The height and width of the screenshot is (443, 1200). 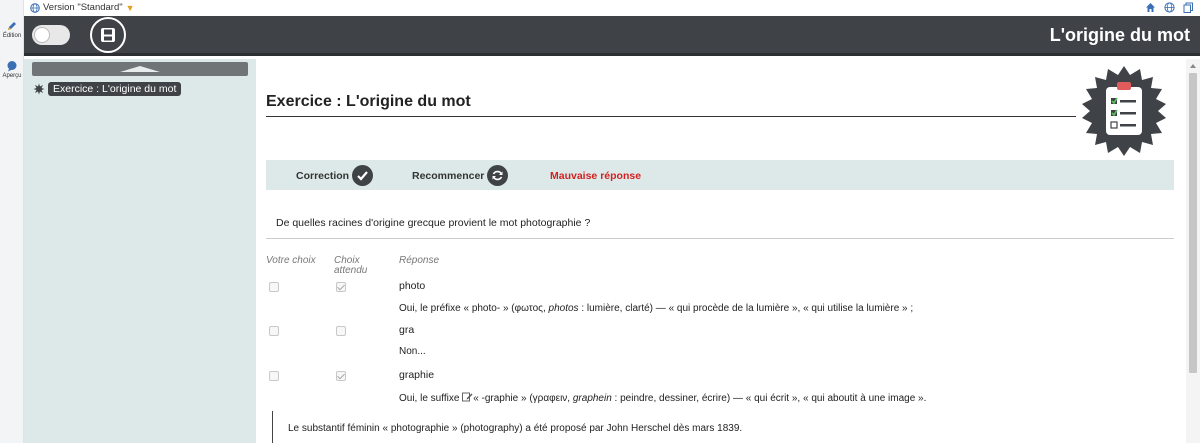 What do you see at coordinates (368, 101) in the screenshot?
I see `exercise-title: Exercice : L'origine du mot` at bounding box center [368, 101].